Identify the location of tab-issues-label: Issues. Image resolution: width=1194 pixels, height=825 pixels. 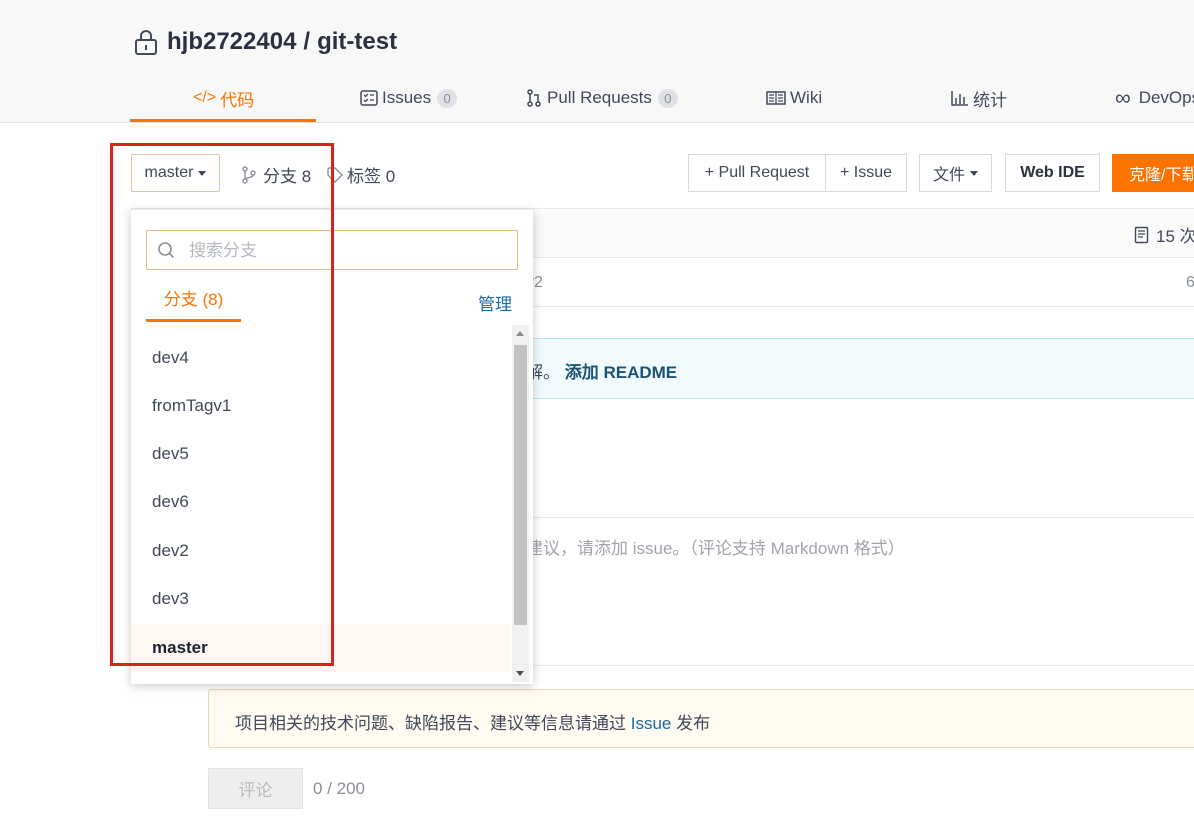
(407, 97).